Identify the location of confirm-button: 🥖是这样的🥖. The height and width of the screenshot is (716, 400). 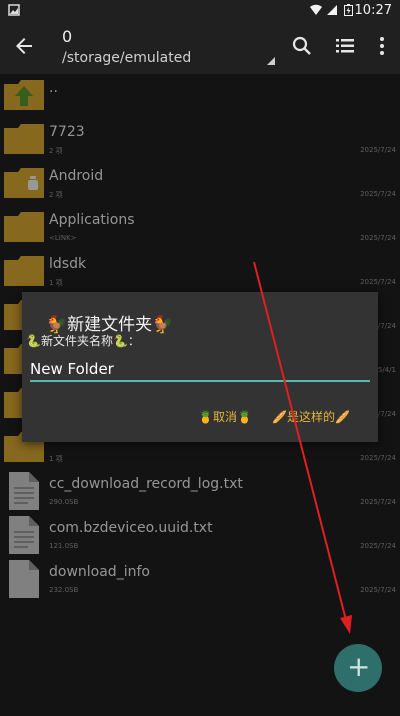
(311, 416).